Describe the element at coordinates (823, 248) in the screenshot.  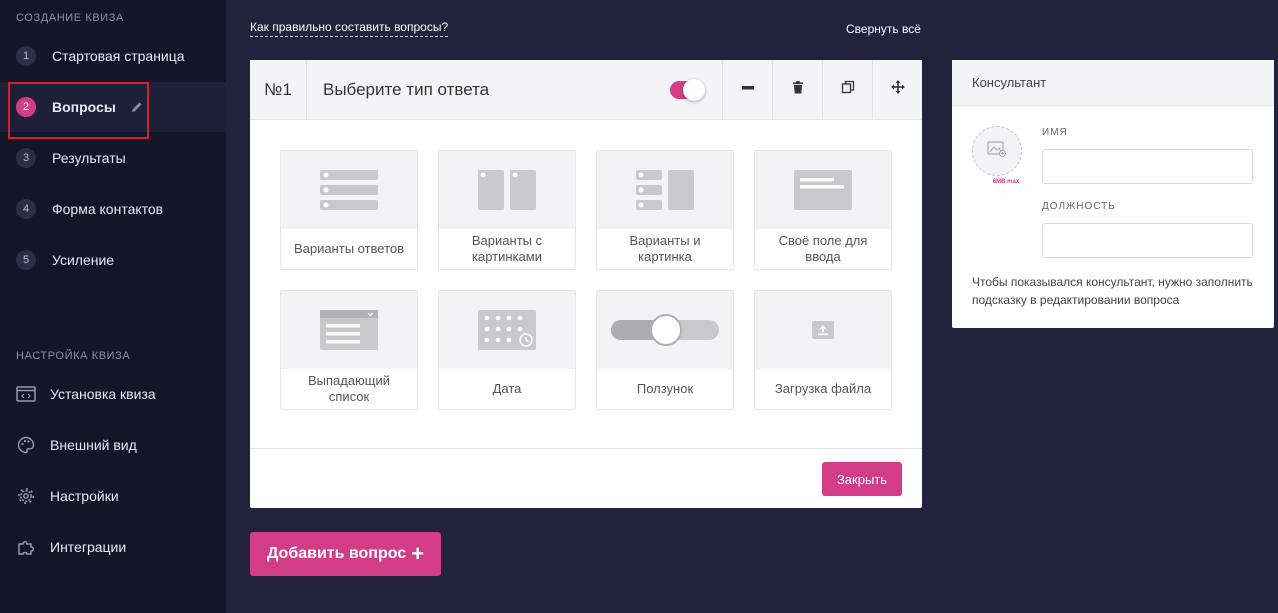
I see `answer-type-label: Своё поле для ввода` at that location.